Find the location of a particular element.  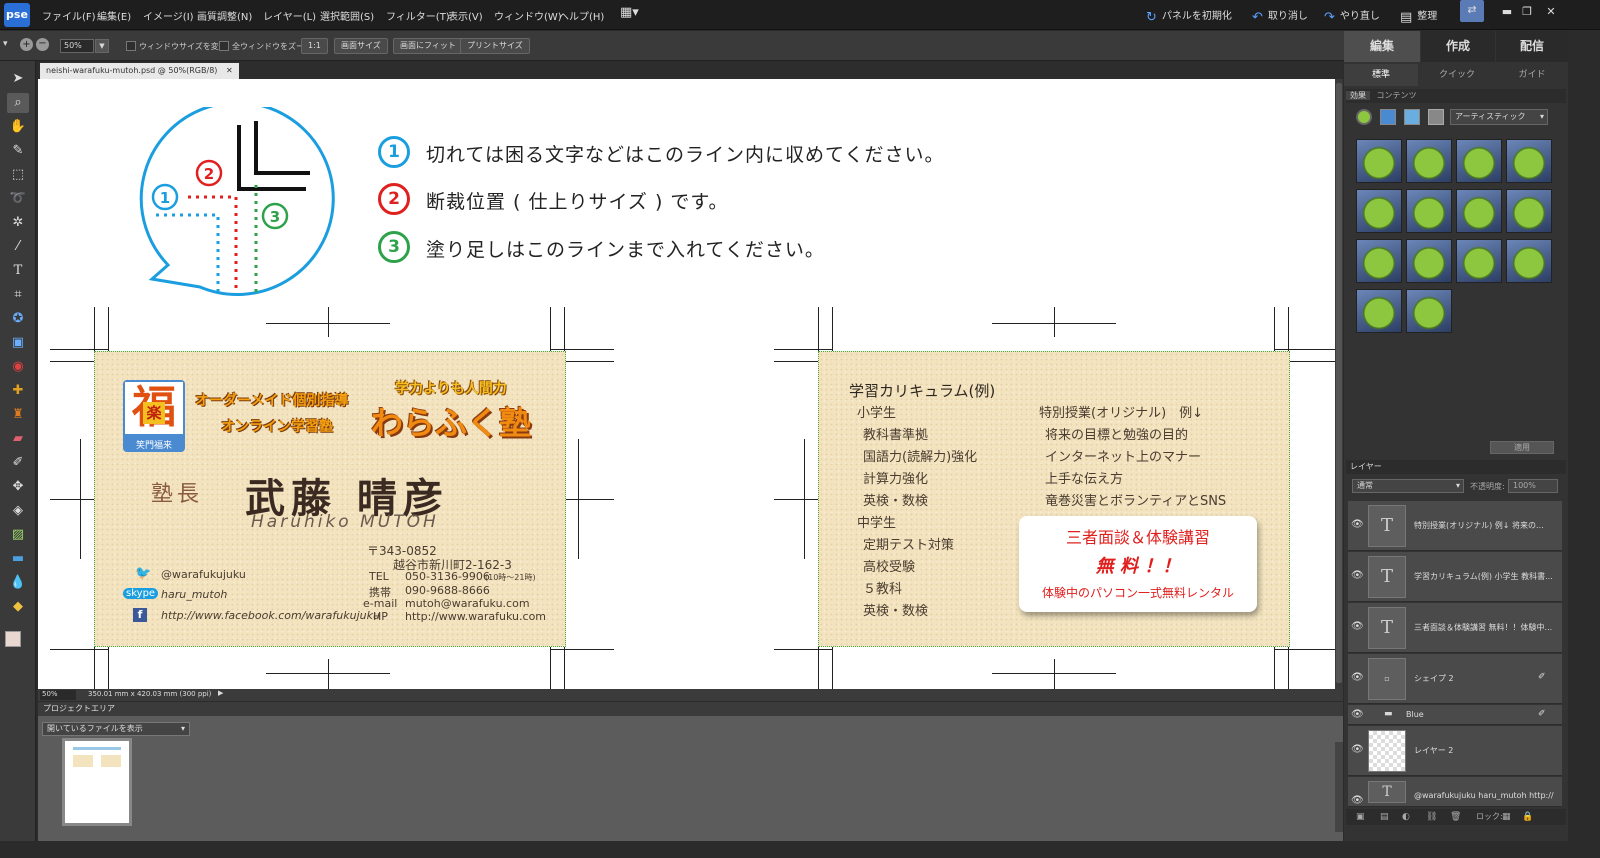

zoom-dropdown-icon: ▼ is located at coordinates (102, 46).